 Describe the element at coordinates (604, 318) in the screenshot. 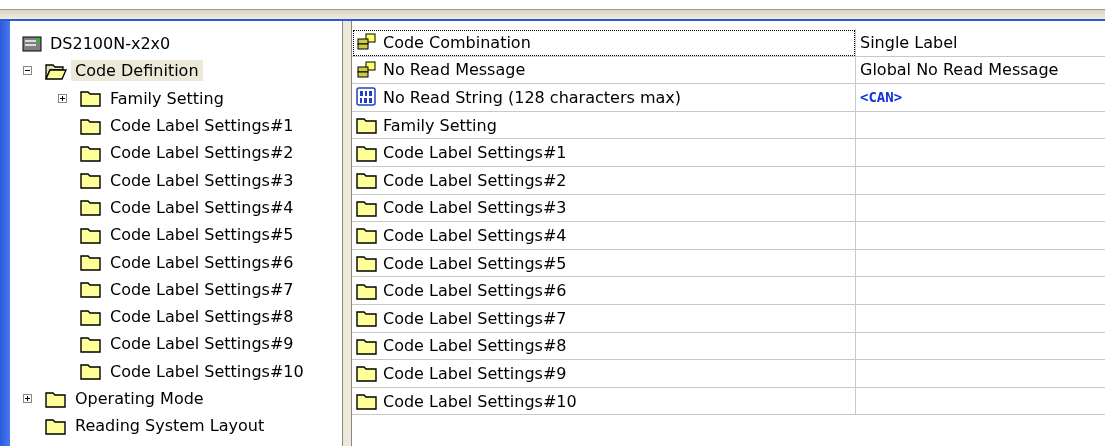

I see `property-cell: Code Label Settings#7` at that location.